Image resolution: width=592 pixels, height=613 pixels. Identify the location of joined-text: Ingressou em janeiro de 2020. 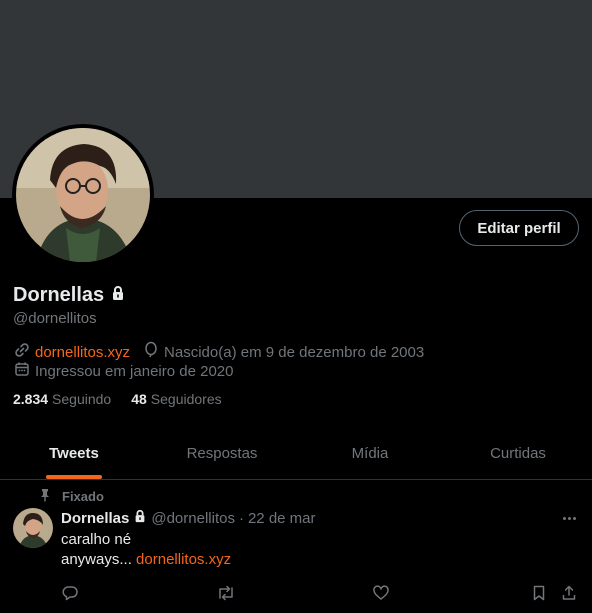
(134, 371).